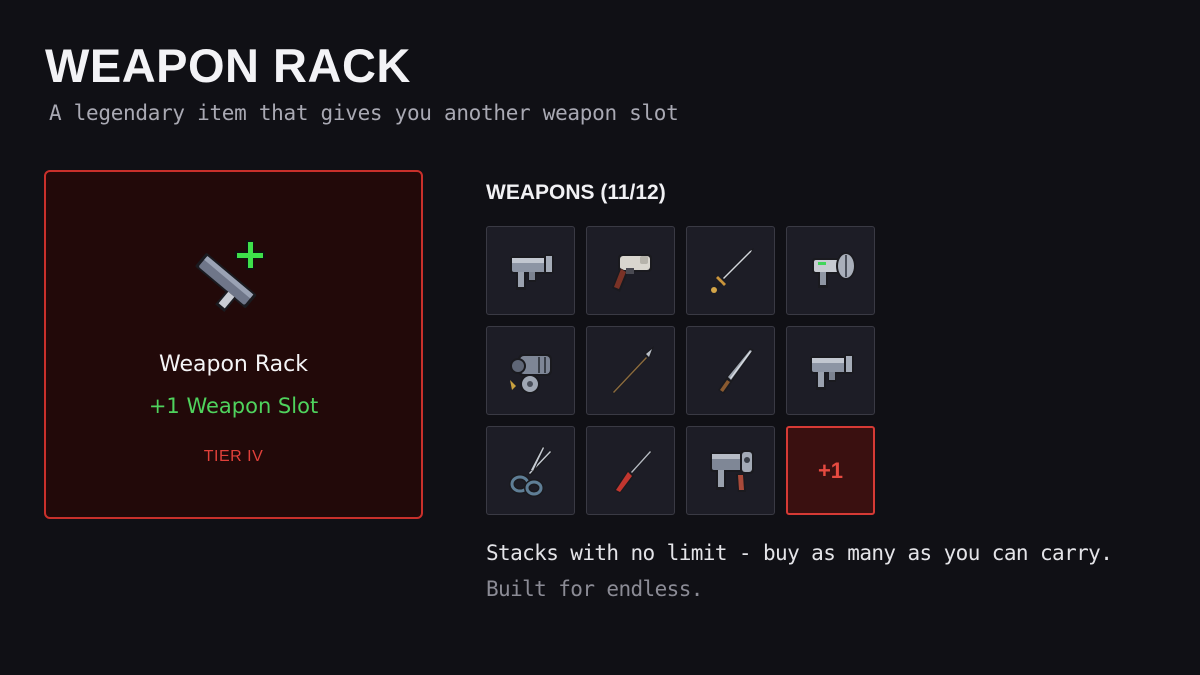 This screenshot has height=675, width=1200. I want to click on minigun-icon, so click(530, 373).